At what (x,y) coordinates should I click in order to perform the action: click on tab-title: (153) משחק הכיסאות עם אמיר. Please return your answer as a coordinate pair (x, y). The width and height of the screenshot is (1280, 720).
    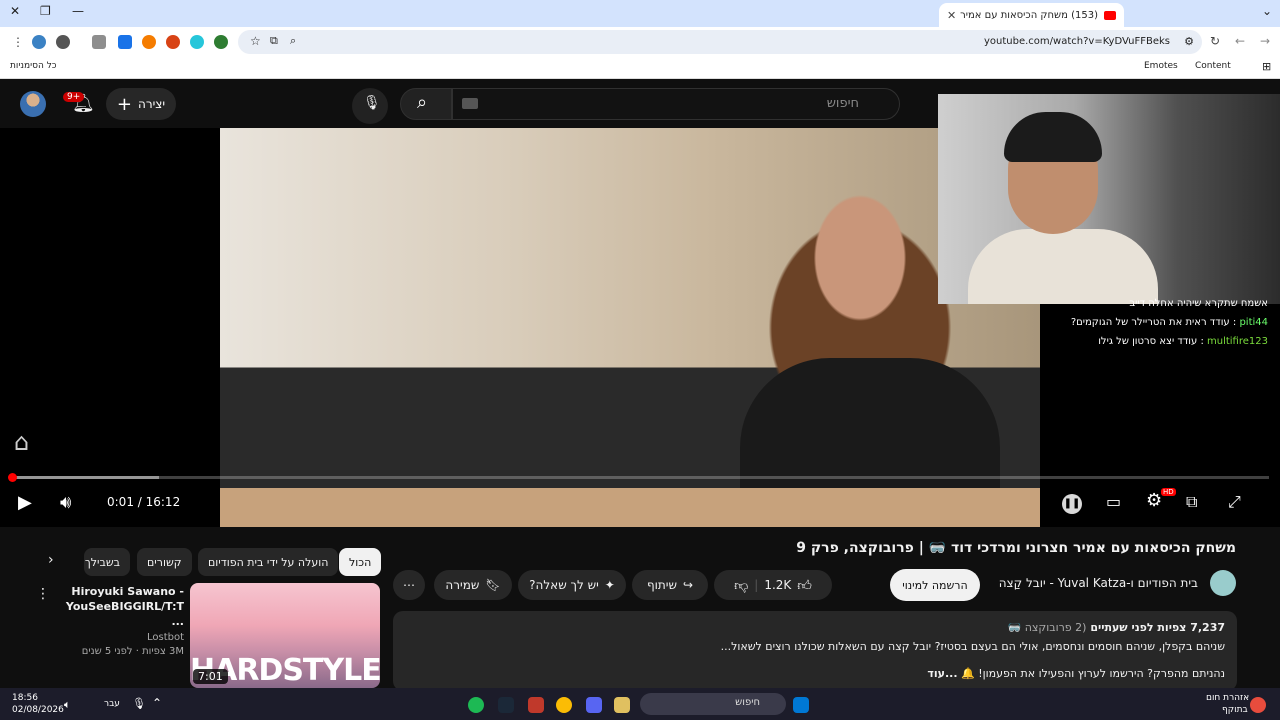
    Looking at the image, I should click on (1029, 15).